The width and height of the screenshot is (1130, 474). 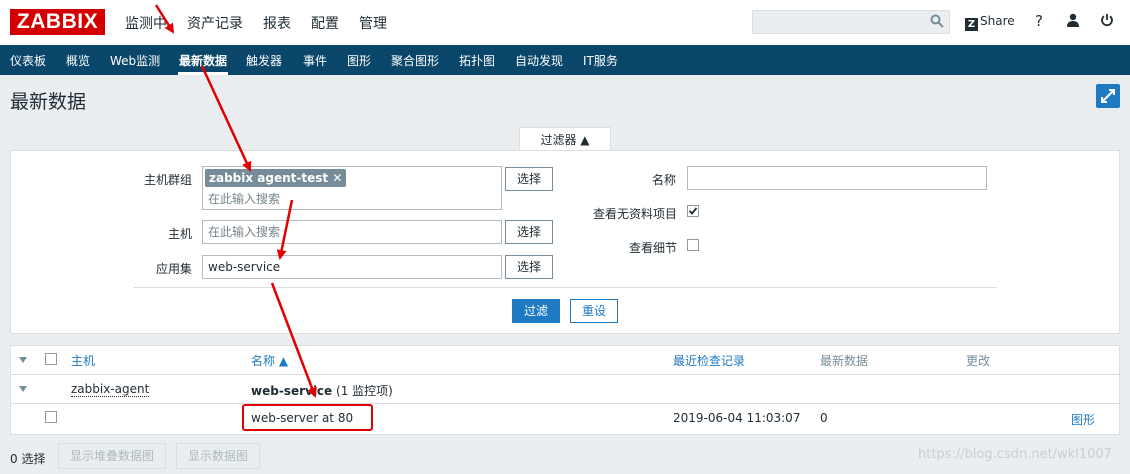 What do you see at coordinates (325, 23) in the screenshot?
I see `menu-configuration: 配置` at bounding box center [325, 23].